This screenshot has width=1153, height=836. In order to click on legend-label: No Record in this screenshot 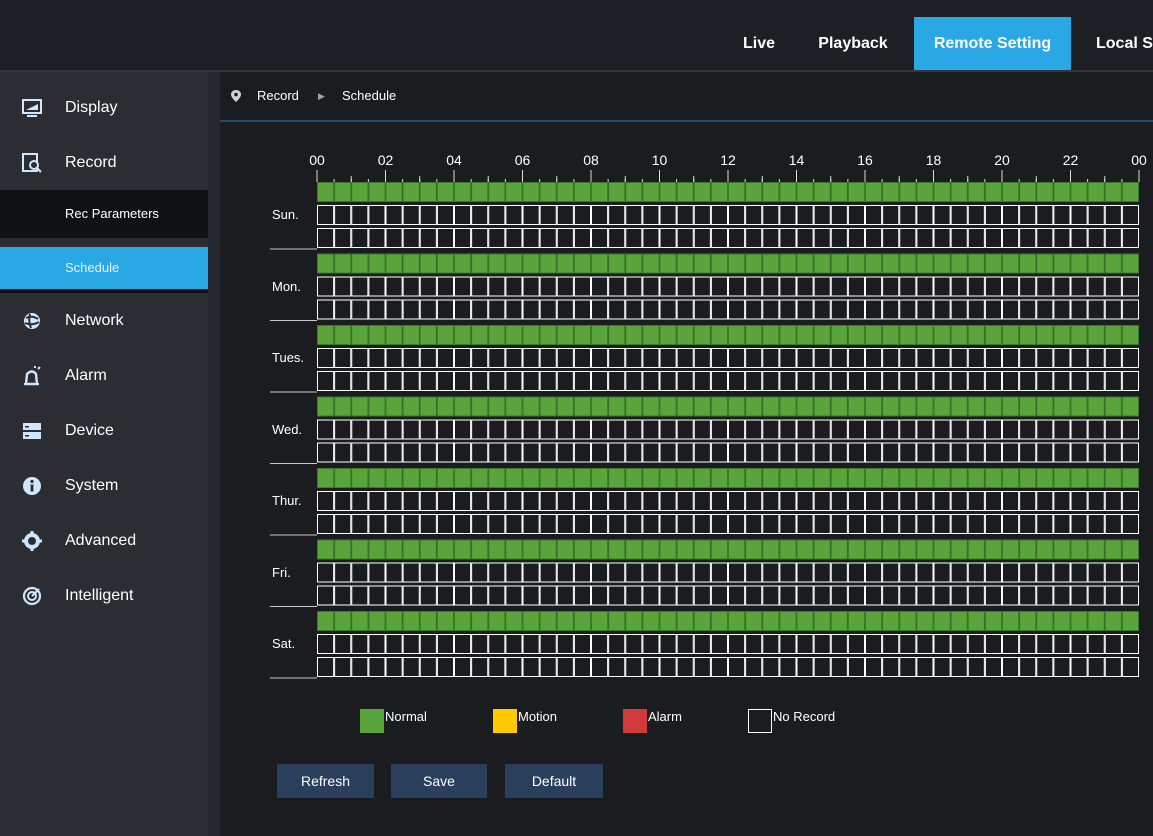, I will do `click(804, 716)`.